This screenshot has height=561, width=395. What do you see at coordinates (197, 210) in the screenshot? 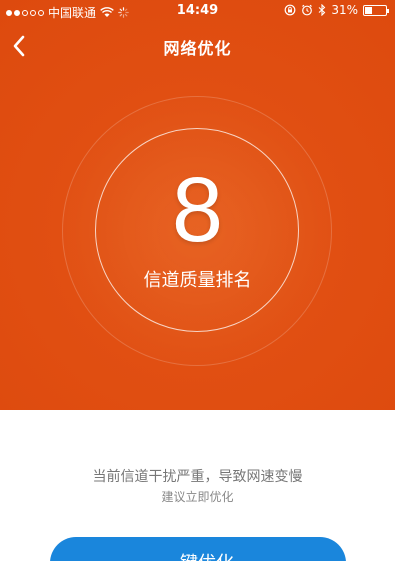
I see `channel-rank-value: 8` at bounding box center [197, 210].